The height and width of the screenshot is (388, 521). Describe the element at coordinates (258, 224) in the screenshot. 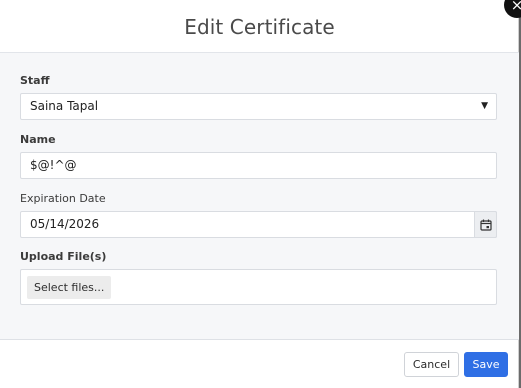

I see `expiration-date-field: 05/14/2026` at that location.